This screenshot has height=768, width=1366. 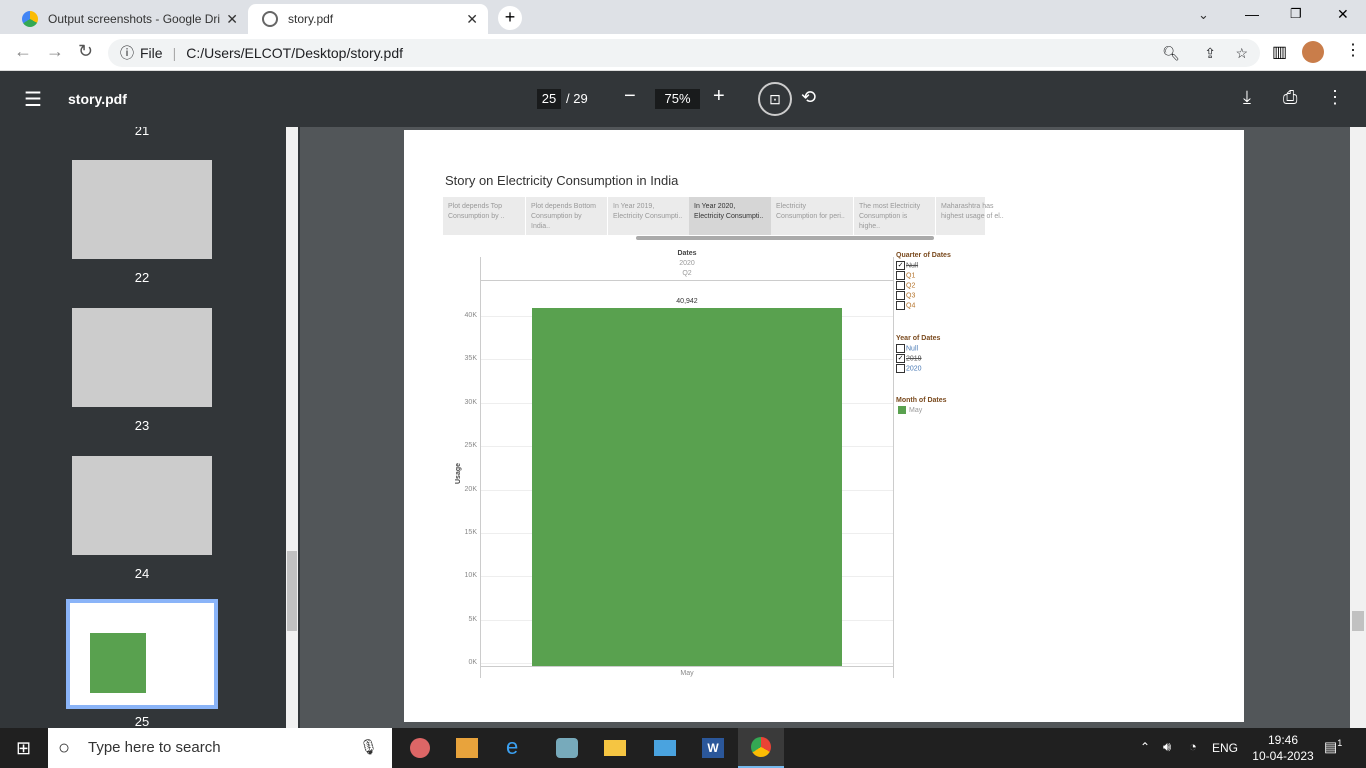 I want to click on volume-icon: 🔊︎, so click(x=1167, y=747).